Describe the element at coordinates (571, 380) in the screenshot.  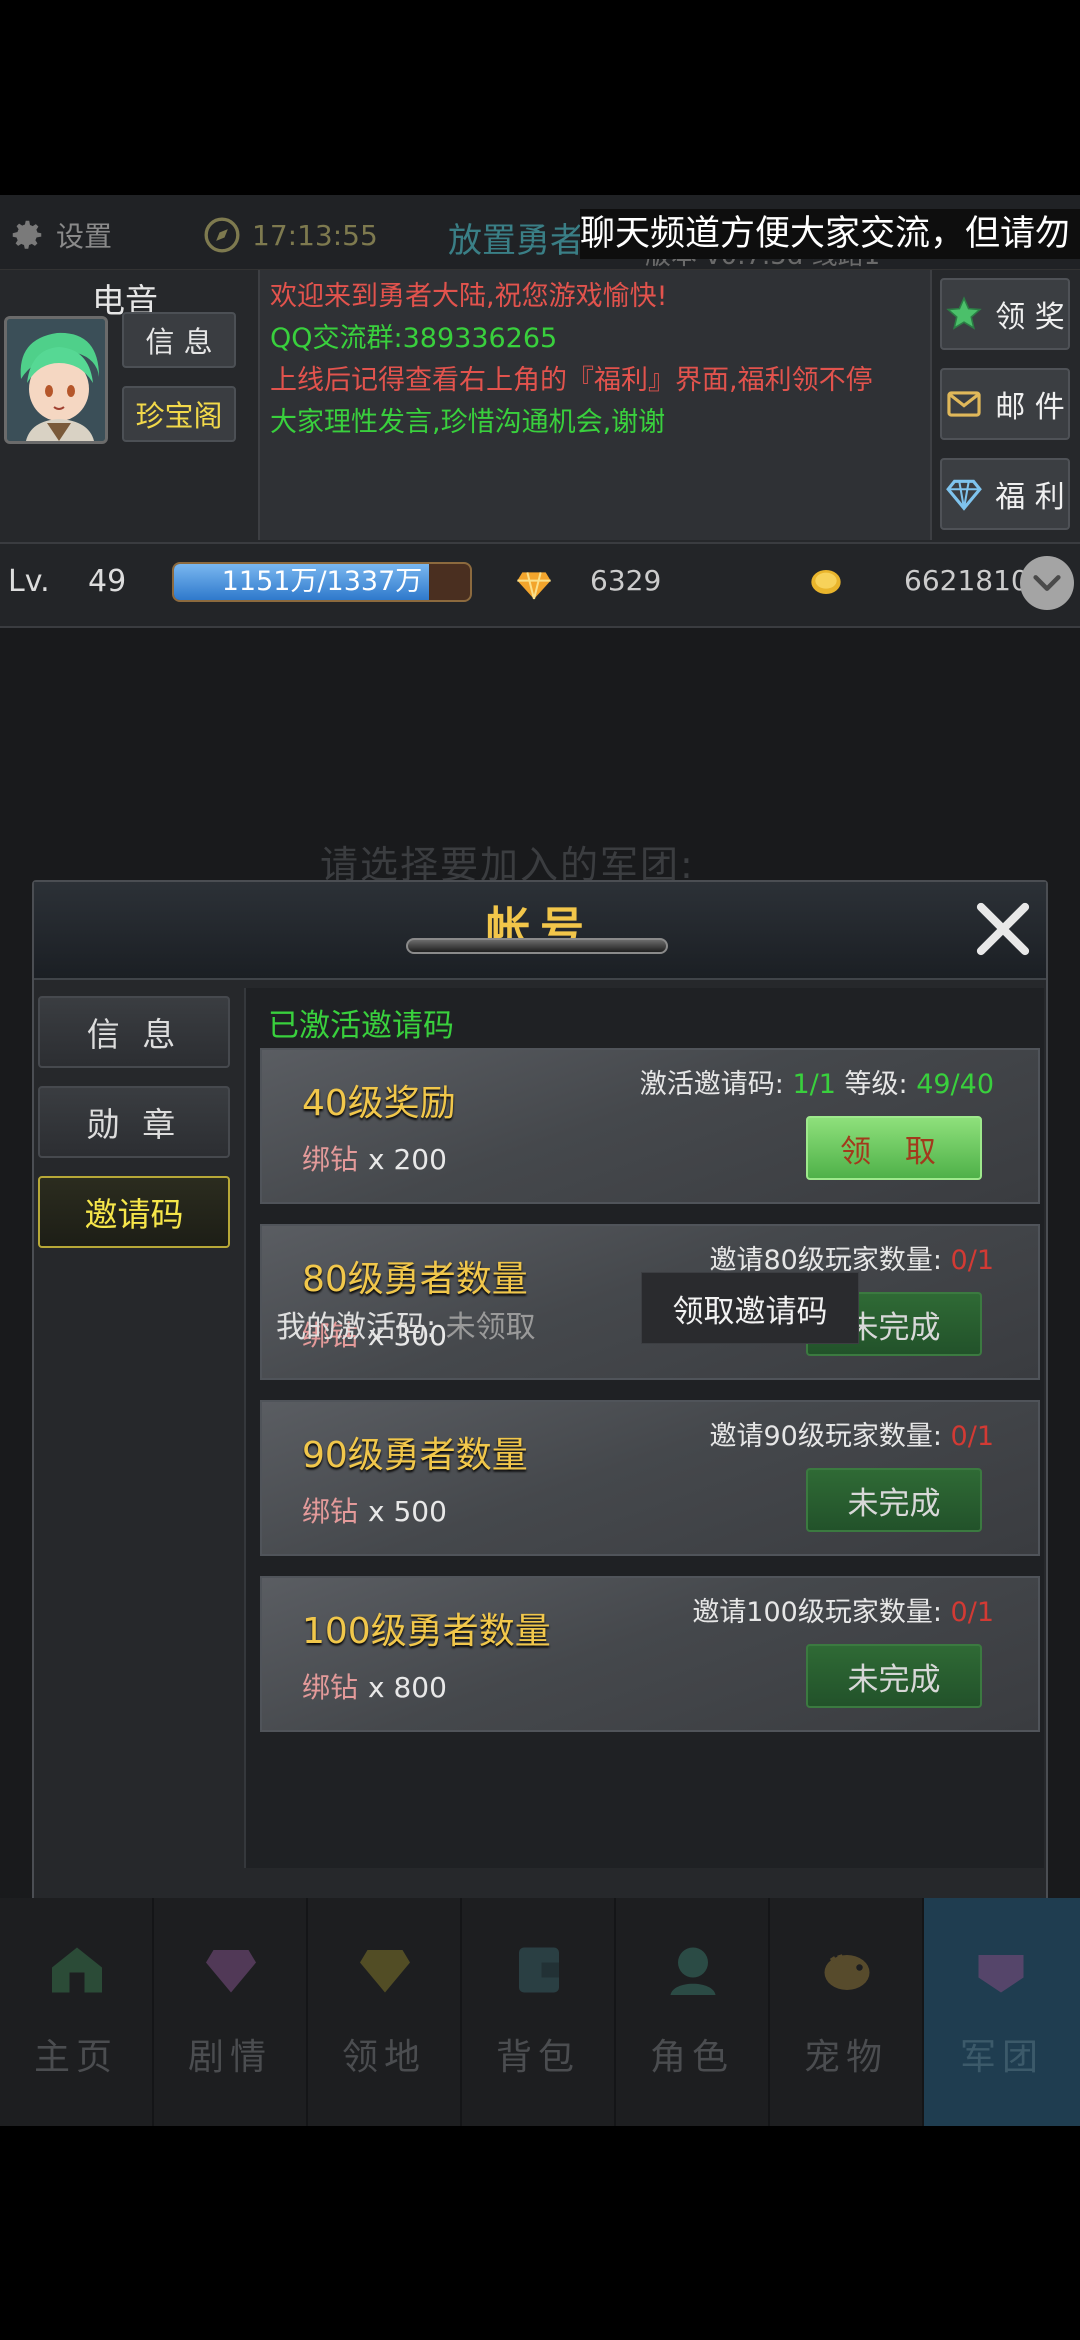
I see `chat-message: 上线后记得查看右上角的『福利』界面,福利领不停` at that location.